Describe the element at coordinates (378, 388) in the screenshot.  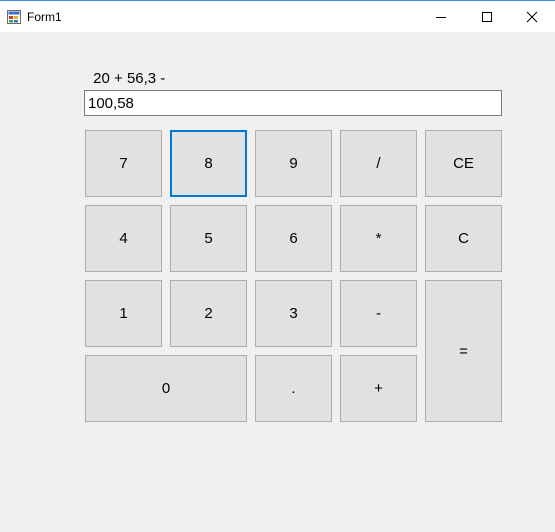
I see `add-button: +` at that location.